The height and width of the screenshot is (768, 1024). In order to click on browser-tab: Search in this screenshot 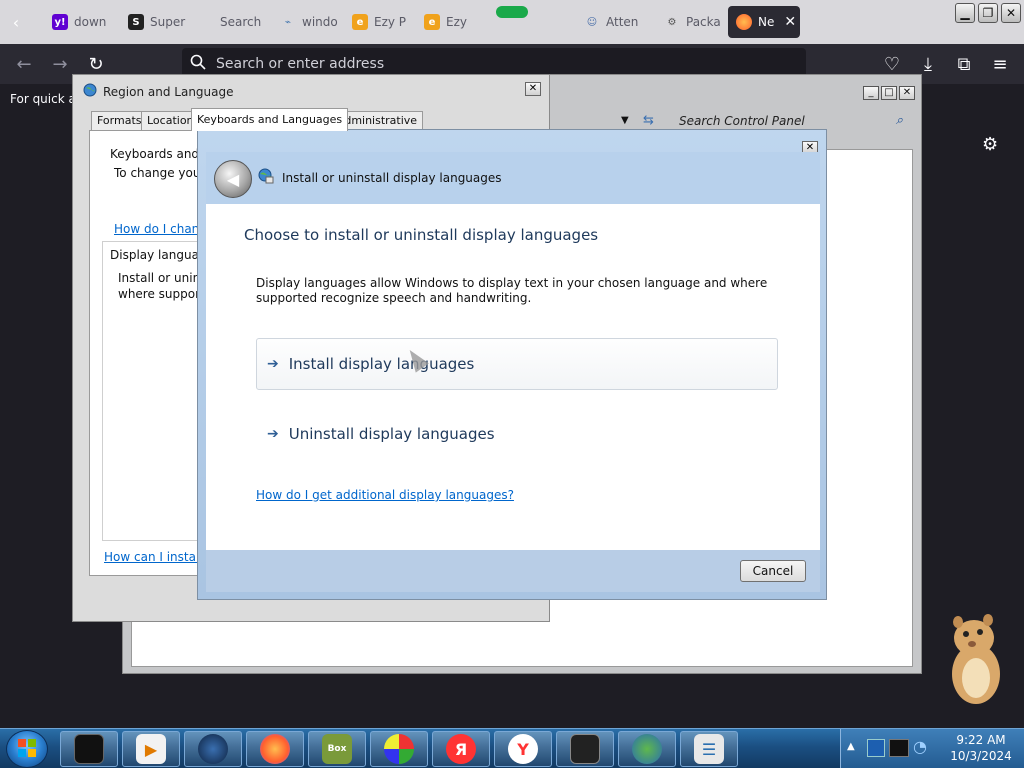, I will do `click(241, 22)`.